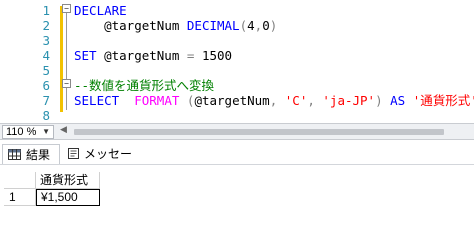 The image size is (474, 240). I want to click on code-token: '通貨形式', so click(443, 100).